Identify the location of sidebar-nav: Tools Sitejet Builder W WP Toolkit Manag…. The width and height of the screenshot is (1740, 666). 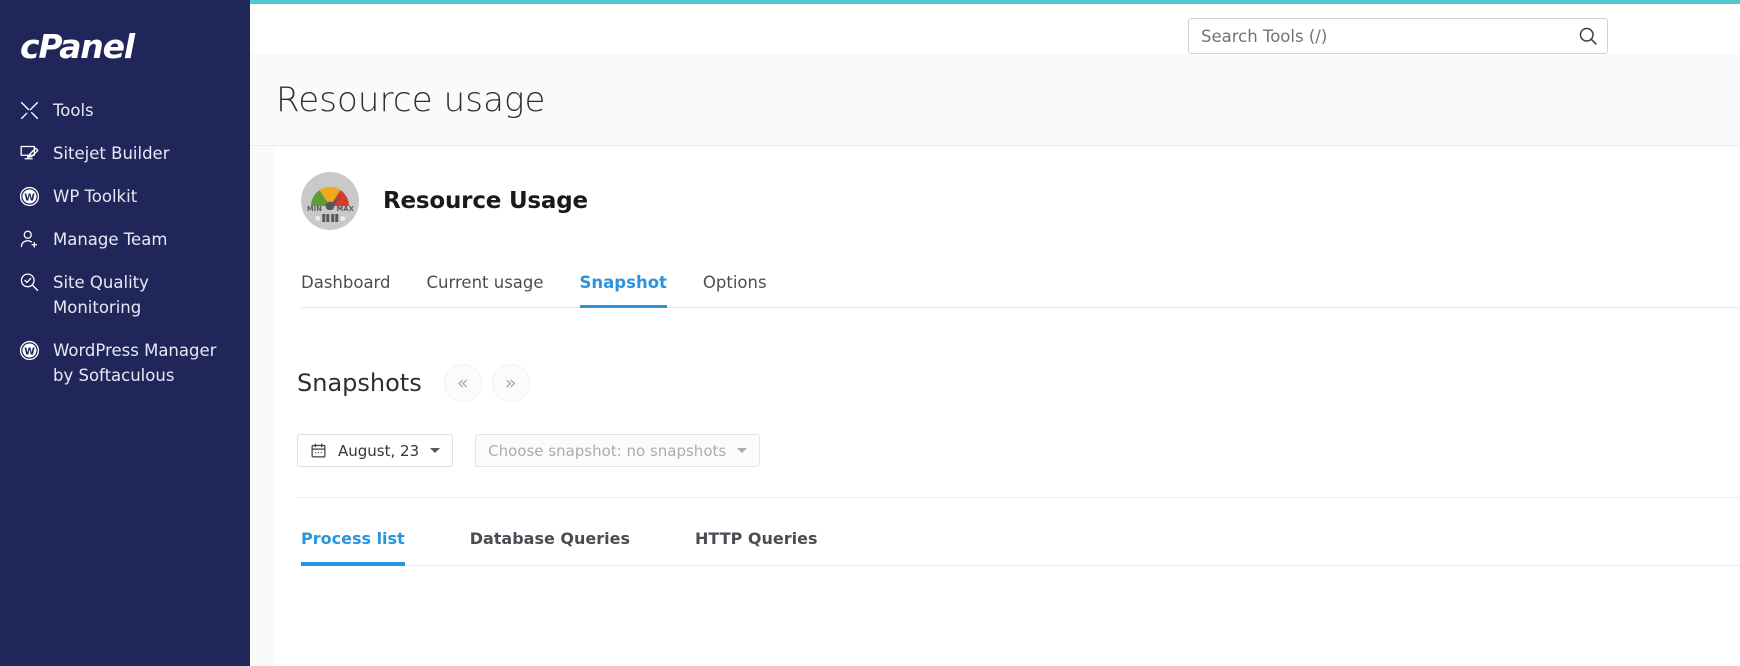
(125, 243).